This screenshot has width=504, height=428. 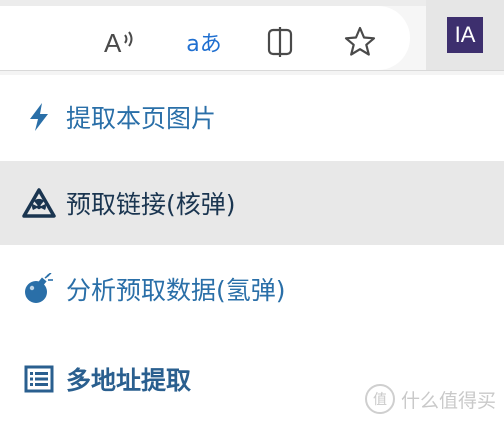 I want to click on split-screen-icon, so click(x=280, y=42).